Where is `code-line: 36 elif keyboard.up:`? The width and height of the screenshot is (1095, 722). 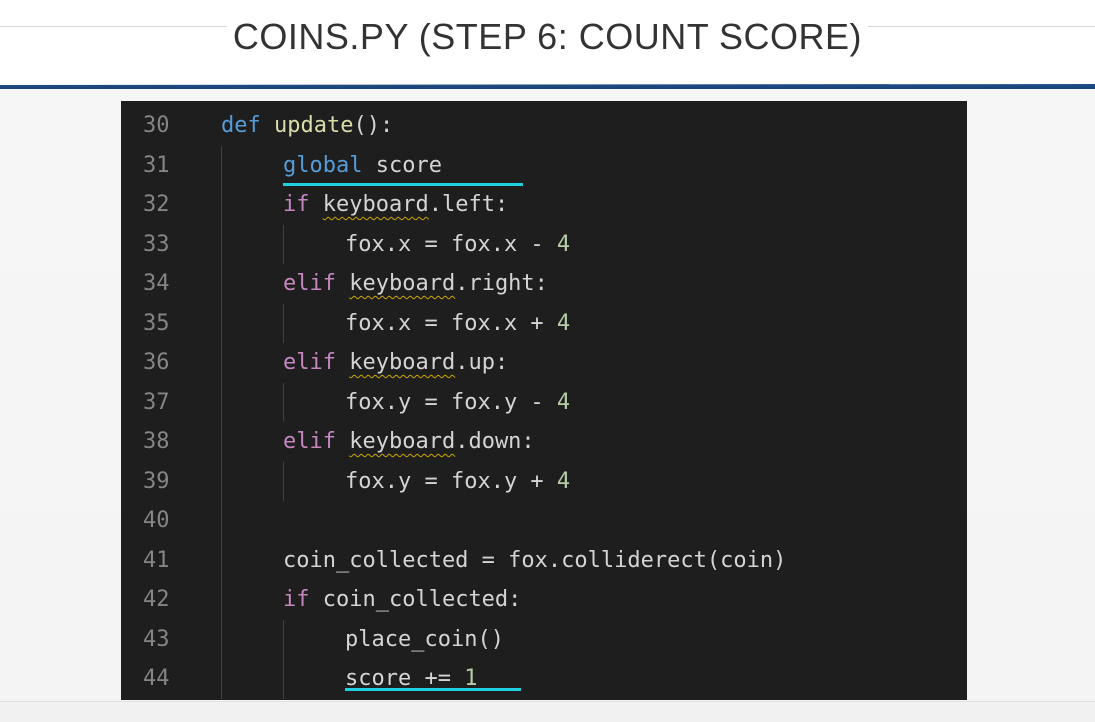
code-line: 36 elif keyboard.up: is located at coordinates (544, 363).